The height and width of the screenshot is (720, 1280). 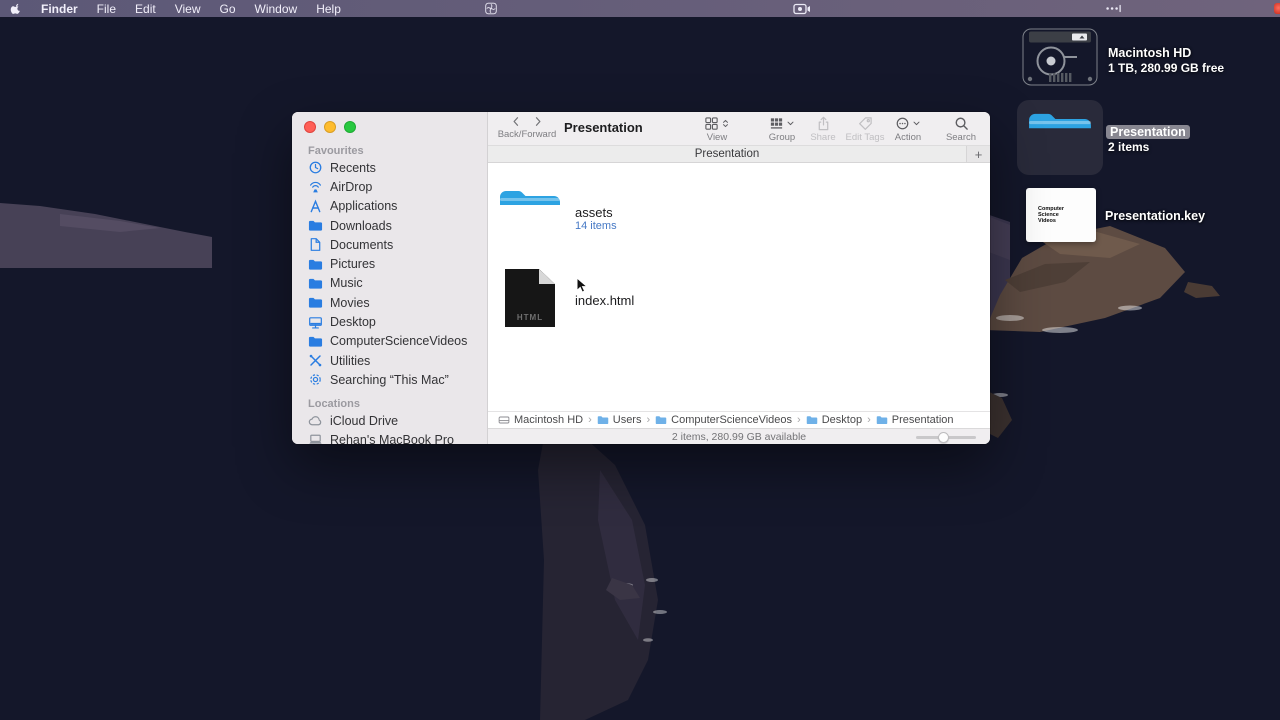 I want to click on sidebar-item-label: Downloads, so click(x=361, y=225).